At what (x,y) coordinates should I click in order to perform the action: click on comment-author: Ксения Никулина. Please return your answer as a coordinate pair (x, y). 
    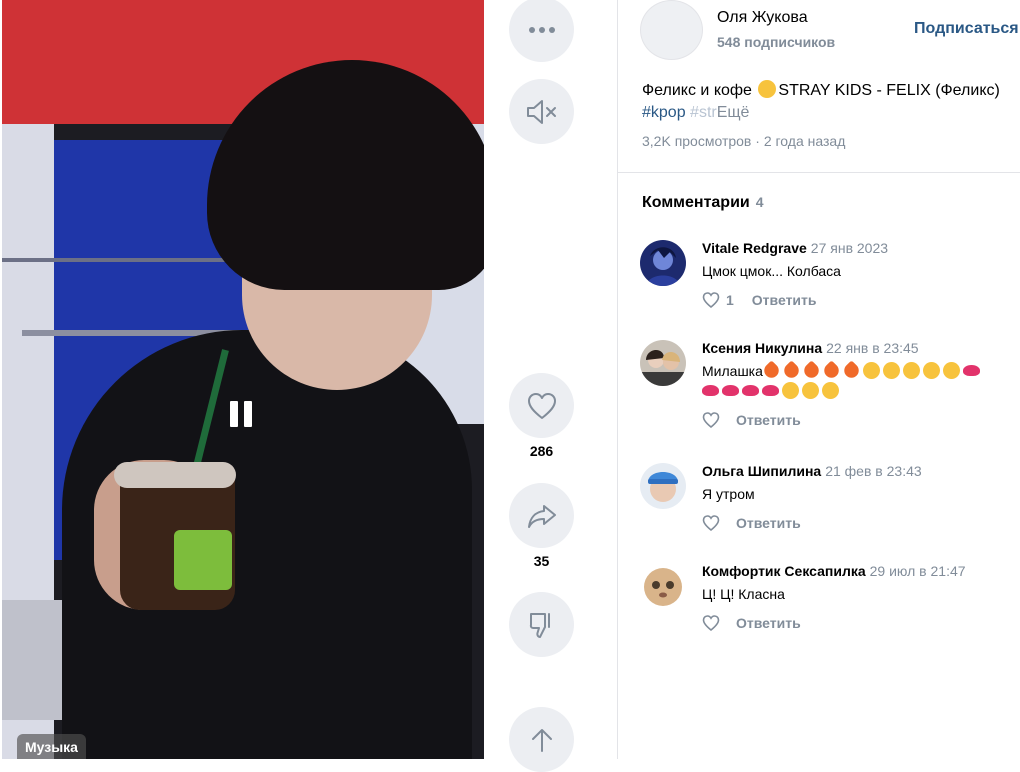
    Looking at the image, I should click on (762, 348).